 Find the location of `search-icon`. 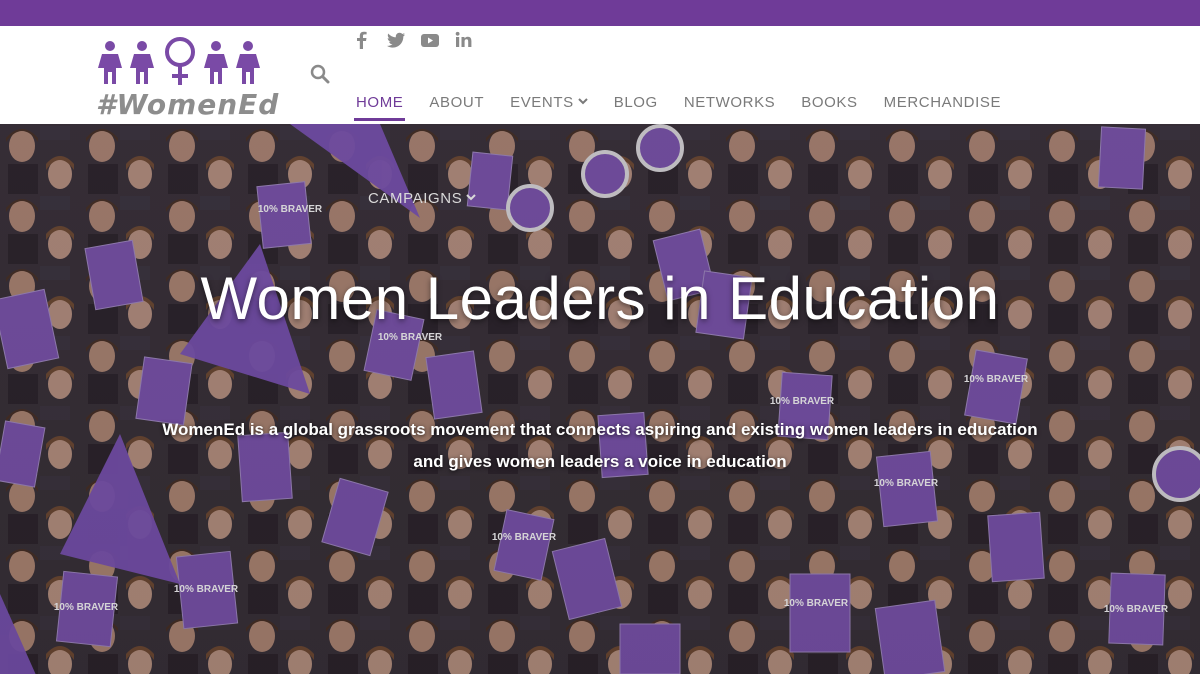

search-icon is located at coordinates (321, 75).